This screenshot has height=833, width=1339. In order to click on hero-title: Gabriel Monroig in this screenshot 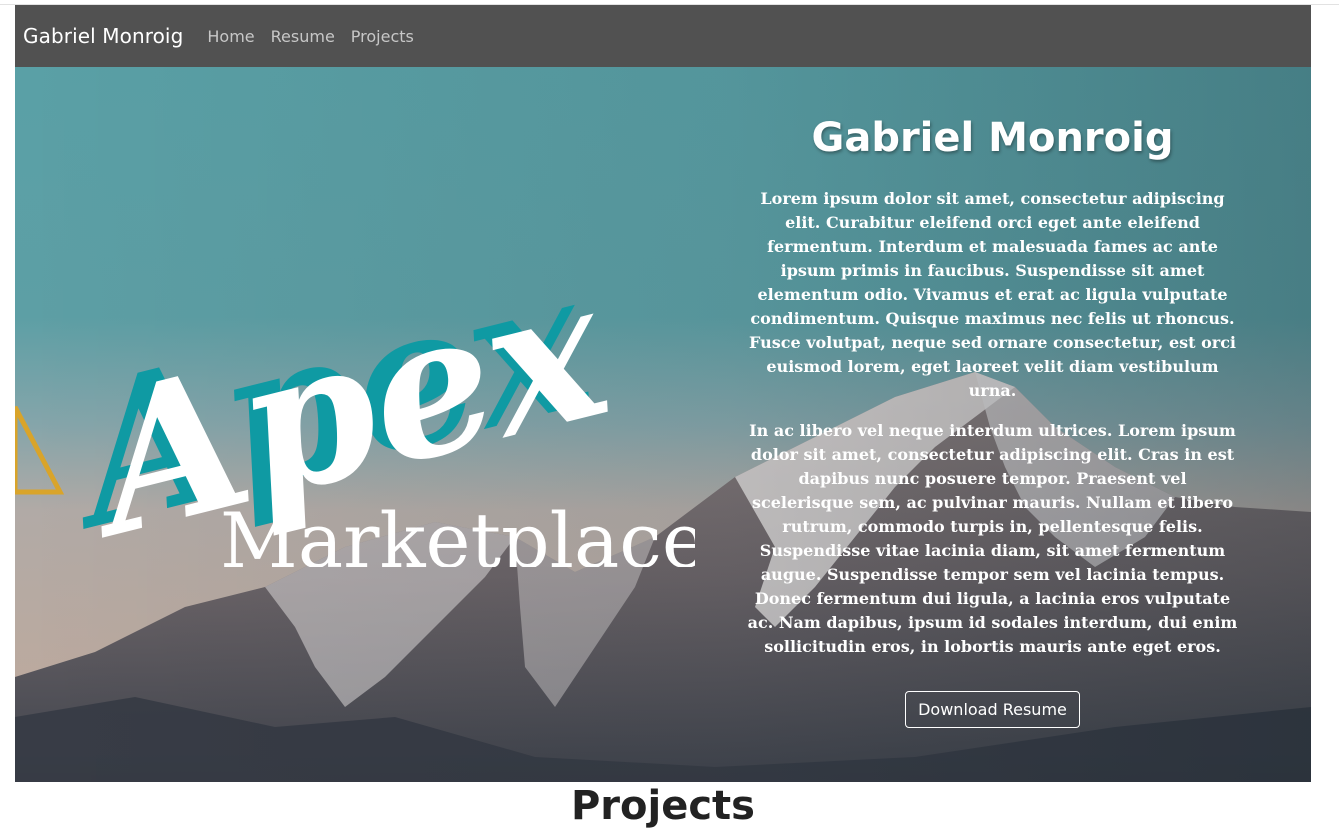, I will do `click(992, 138)`.